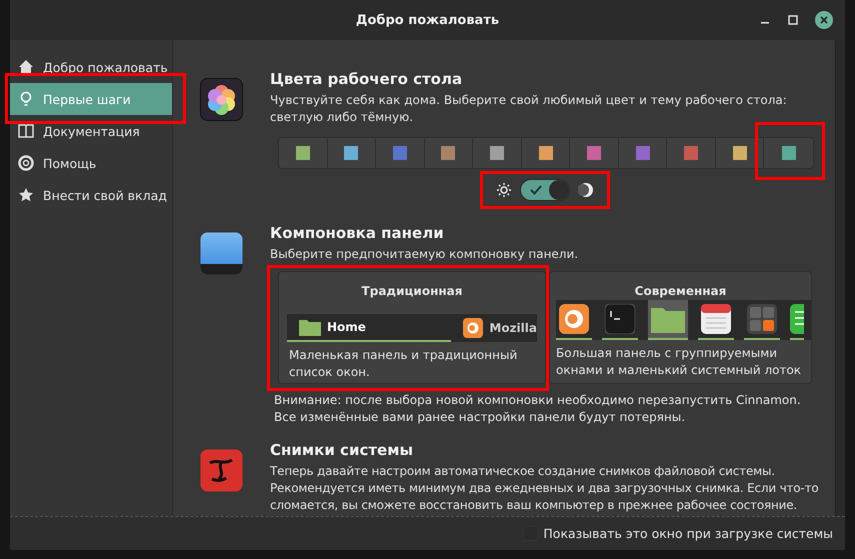 The height and width of the screenshot is (559, 855). Describe the element at coordinates (26, 99) in the screenshot. I see `lightbulb-icon` at that location.